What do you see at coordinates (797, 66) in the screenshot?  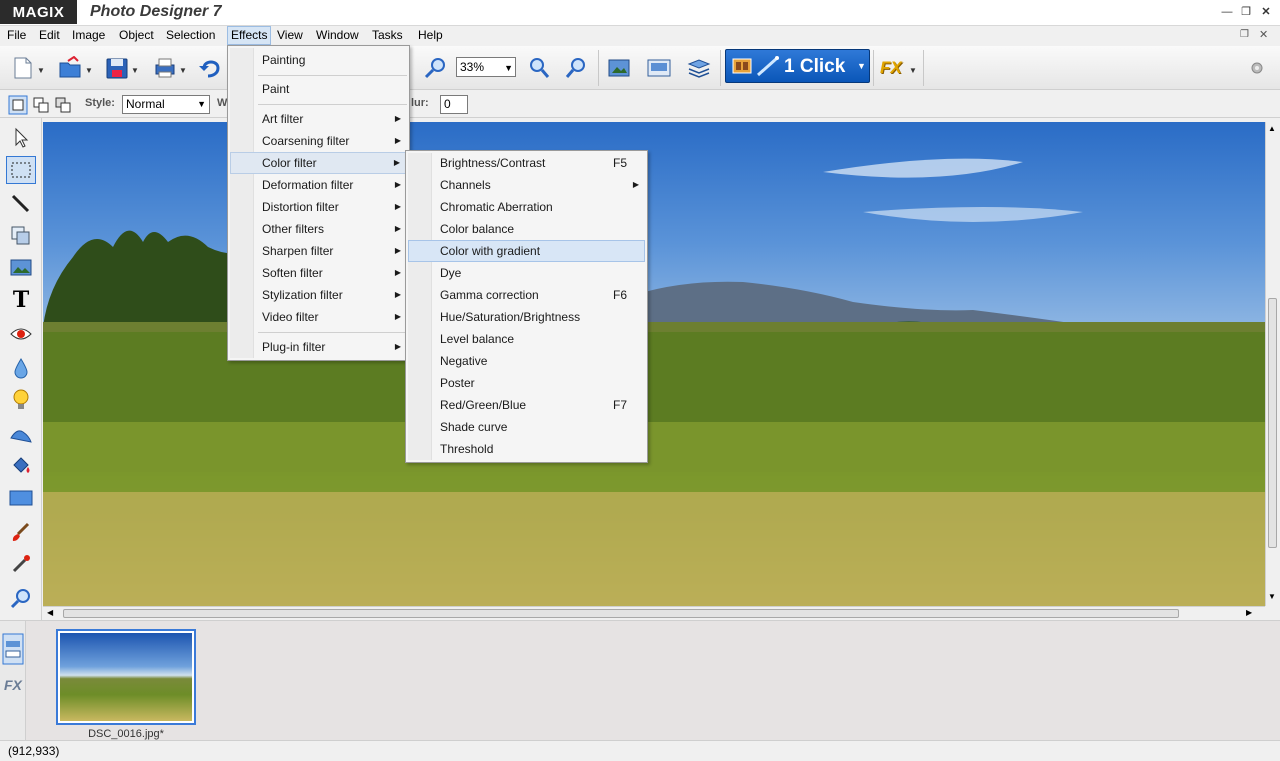 I see `one-click-button: 1 Click ▼` at bounding box center [797, 66].